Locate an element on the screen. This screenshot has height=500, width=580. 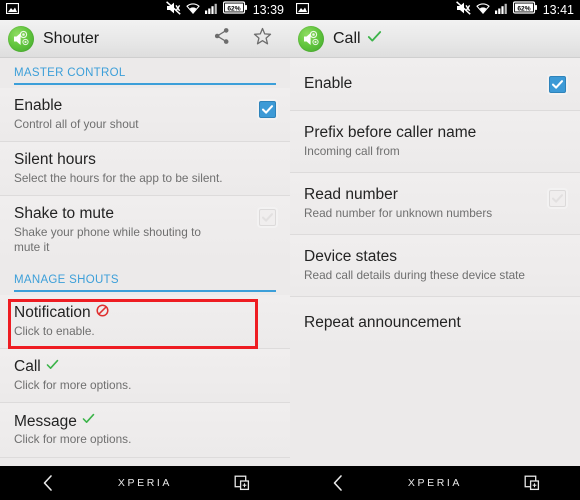
status-bar-system-icons: 62% 13:39 is located at coordinates (224, 10).